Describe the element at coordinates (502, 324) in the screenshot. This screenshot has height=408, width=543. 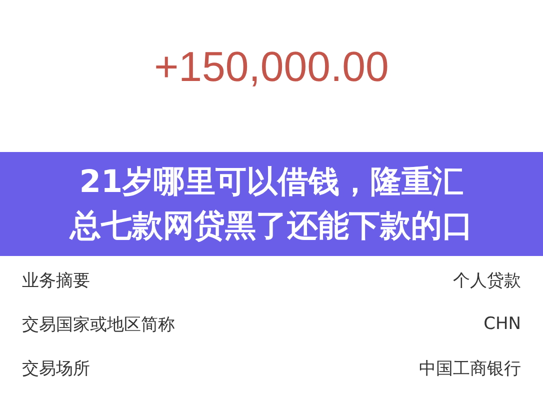
I see `detail-value: CHN` at that location.